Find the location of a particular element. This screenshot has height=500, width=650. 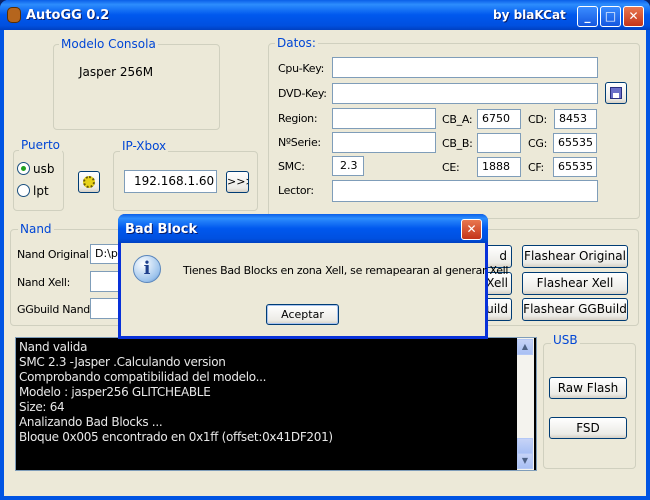

save-button is located at coordinates (616, 93).